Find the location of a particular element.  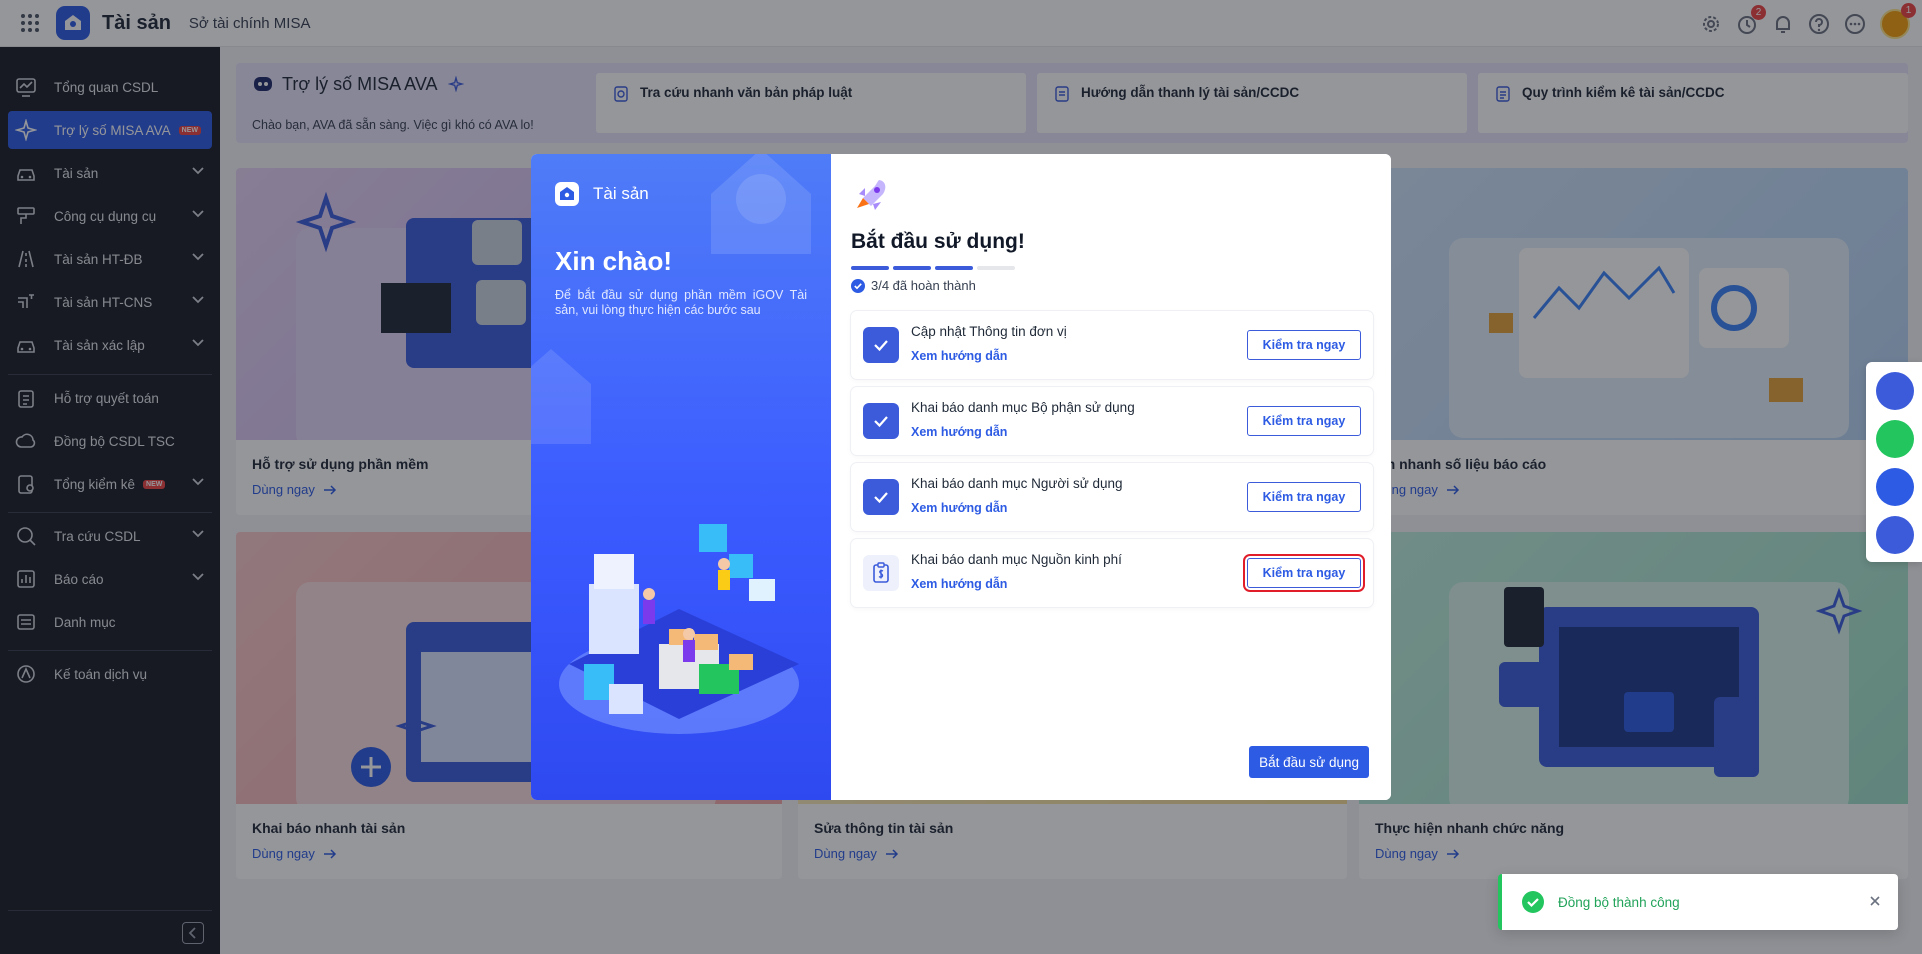

floating-assistant-bar is located at coordinates (1894, 462).